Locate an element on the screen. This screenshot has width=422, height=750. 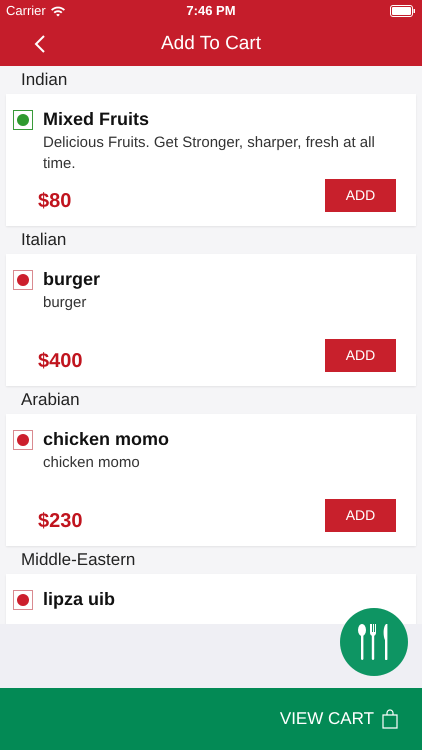
carrier-label: Carrier is located at coordinates (26, 11).